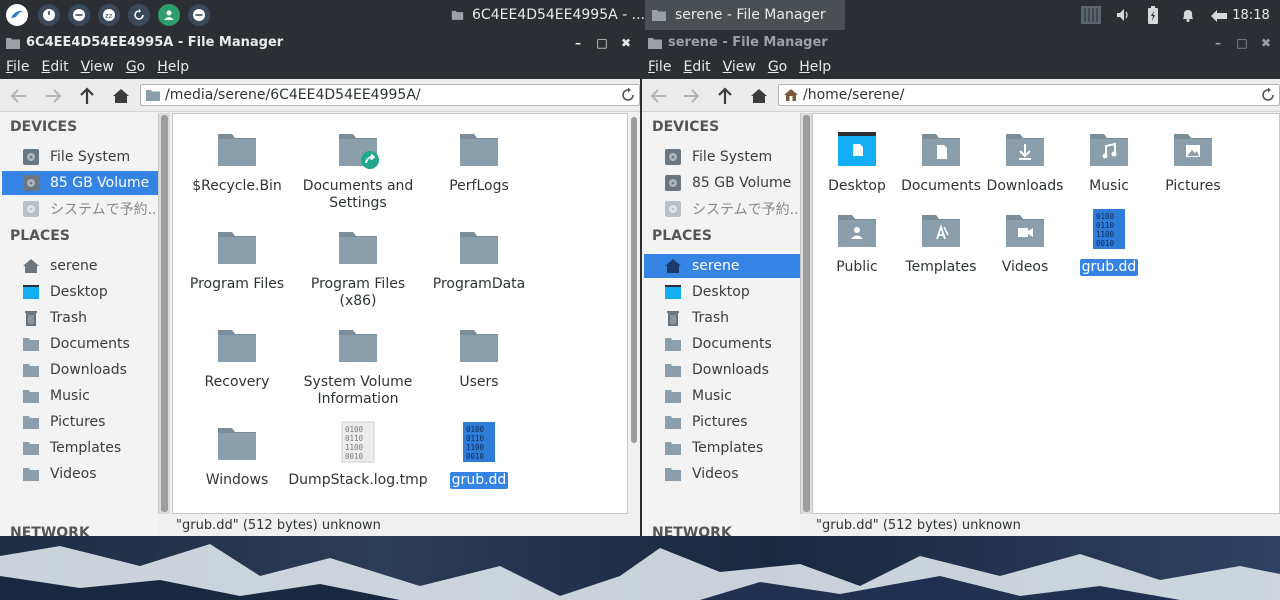 This screenshot has height=600, width=1280. I want to click on file-item: 0100 0110 1100 0010 DumpStack.log.tmp, so click(358, 454).